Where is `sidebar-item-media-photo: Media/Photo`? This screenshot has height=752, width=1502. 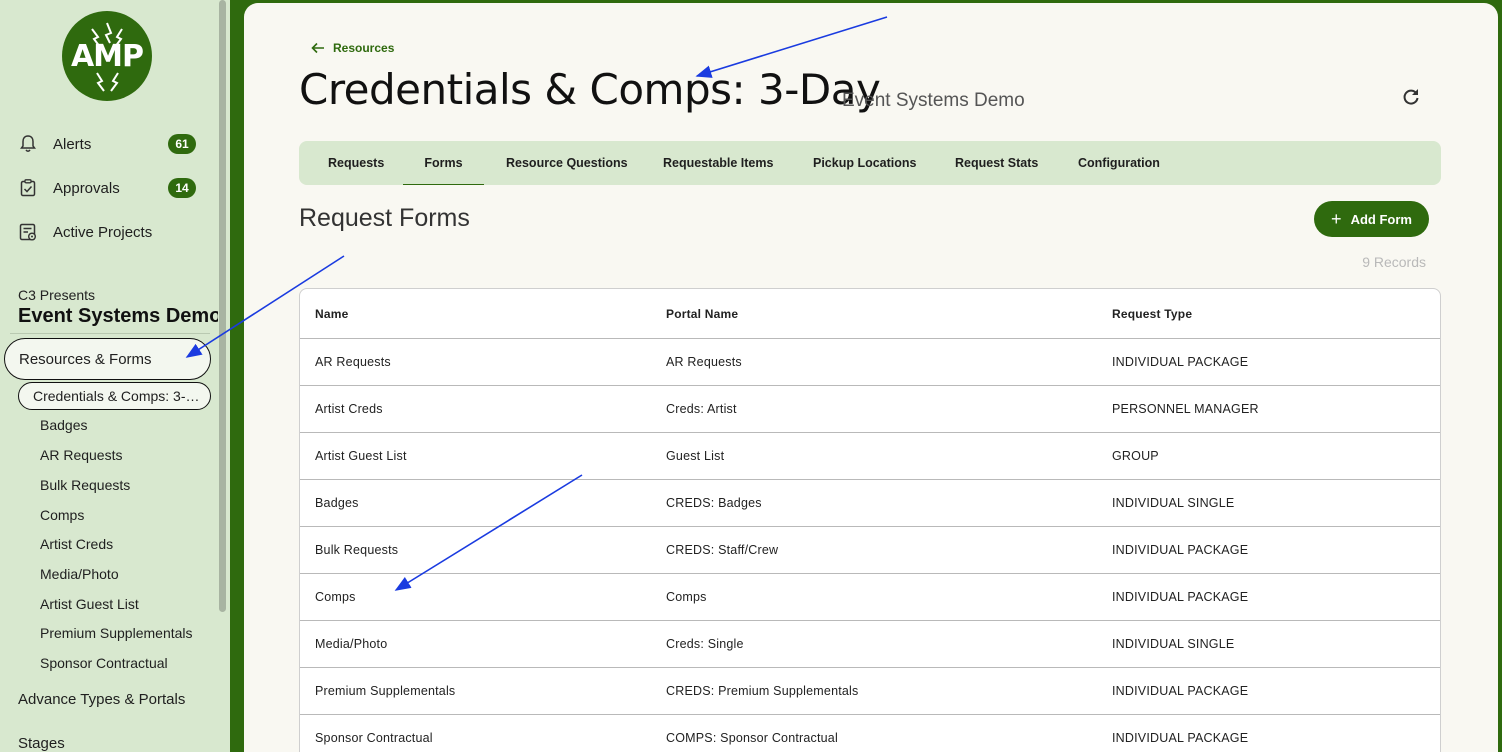 sidebar-item-media-photo: Media/Photo is located at coordinates (120, 574).